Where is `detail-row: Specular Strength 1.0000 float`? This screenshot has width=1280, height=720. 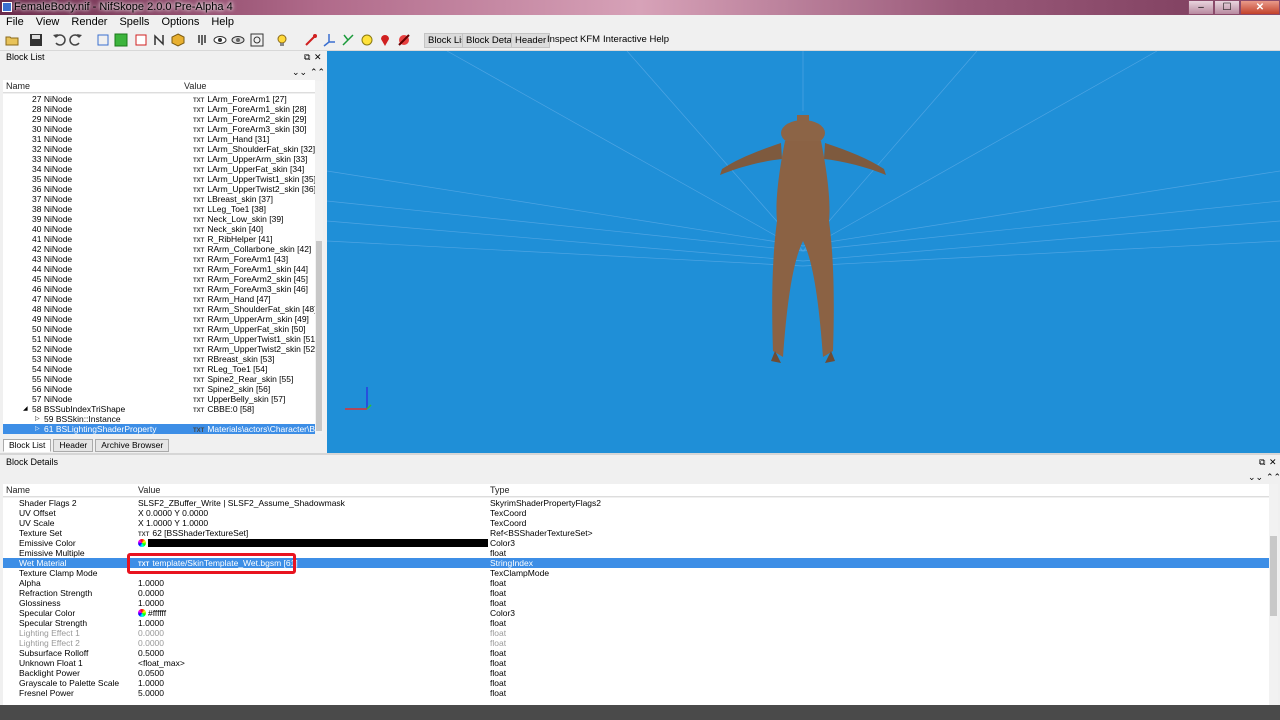 detail-row: Specular Strength 1.0000 float is located at coordinates (636, 623).